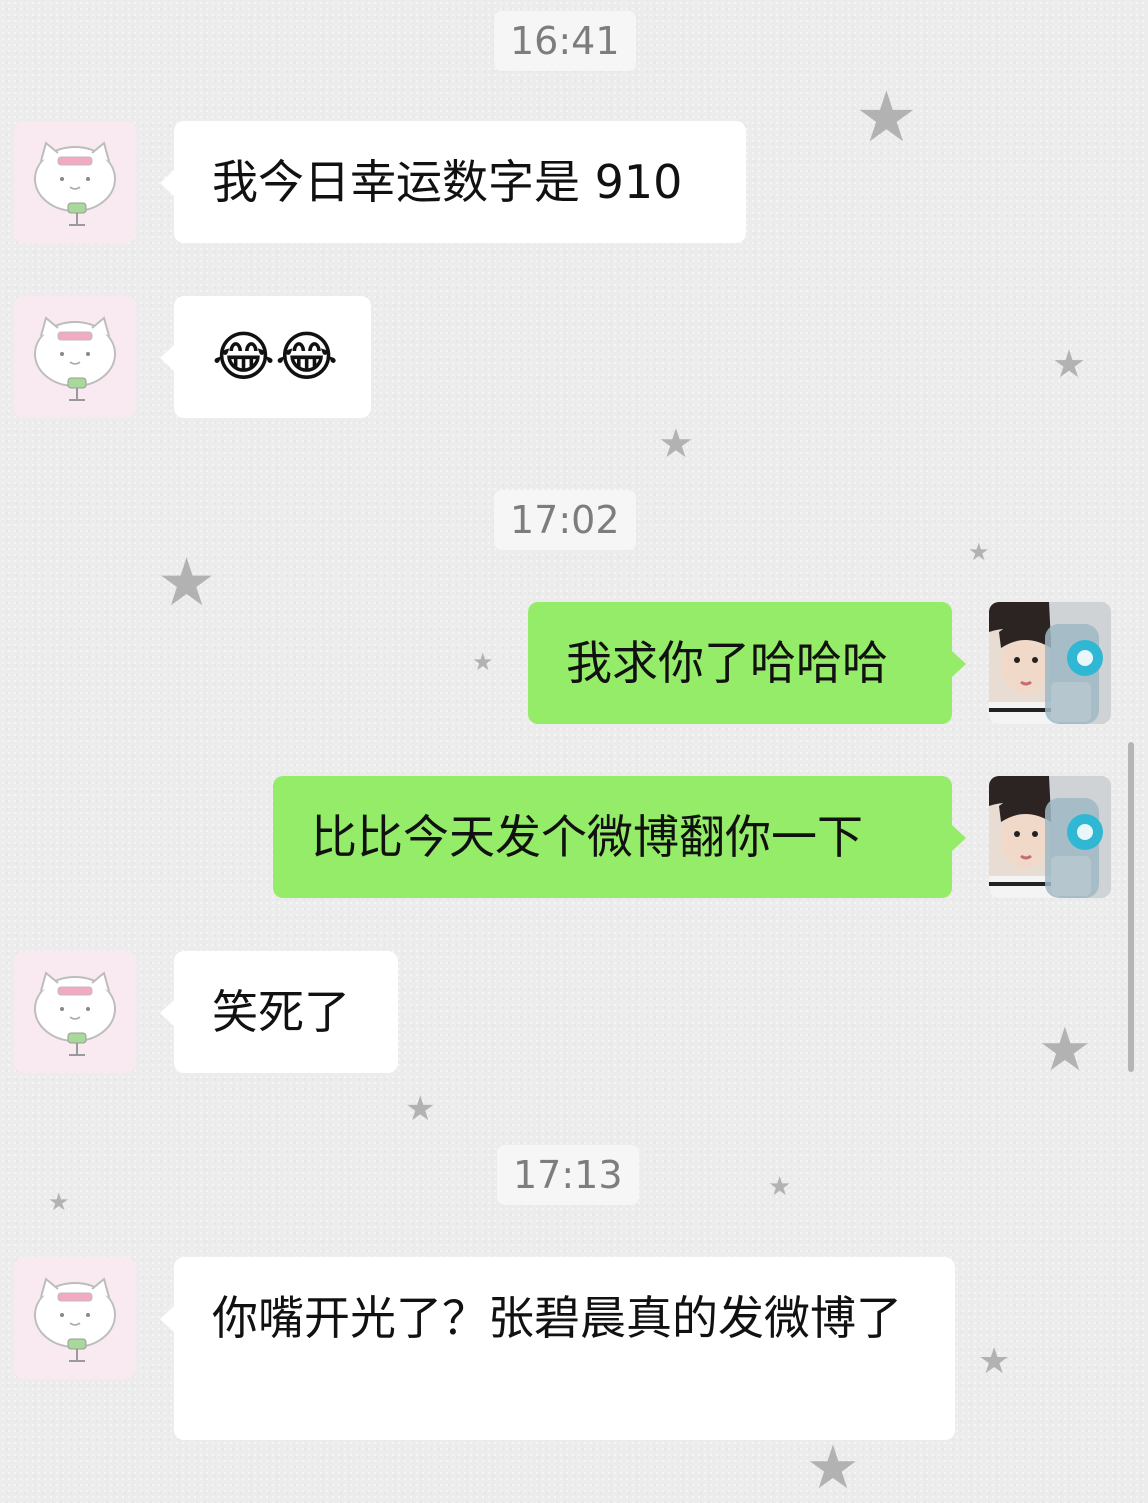 This screenshot has height=1503, width=1148. I want to click on timestamp: 17:02, so click(565, 520).